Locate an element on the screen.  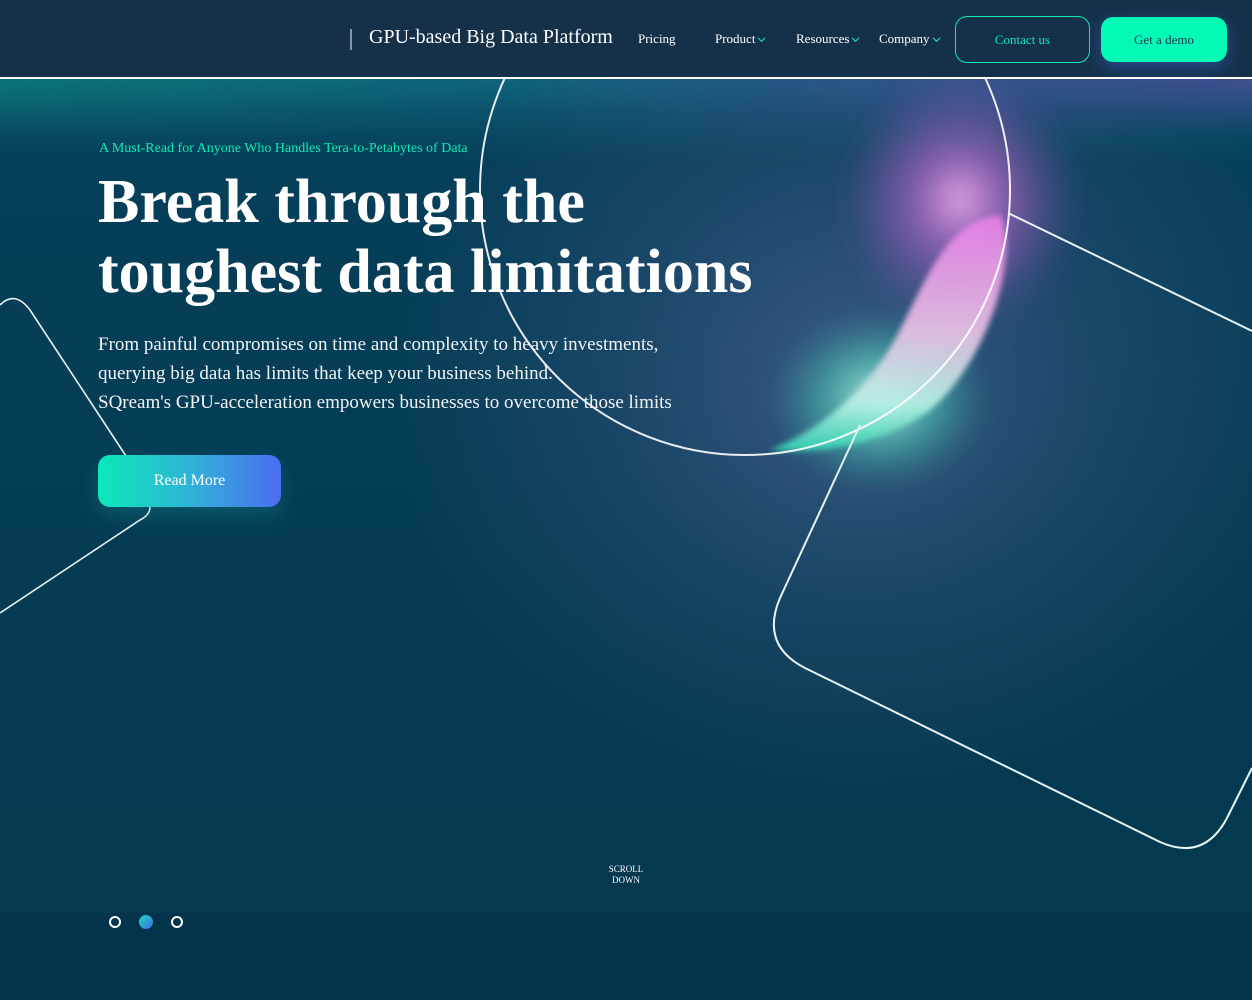
scroll-down-link: SCROLL DOWN is located at coordinates (626, 875).